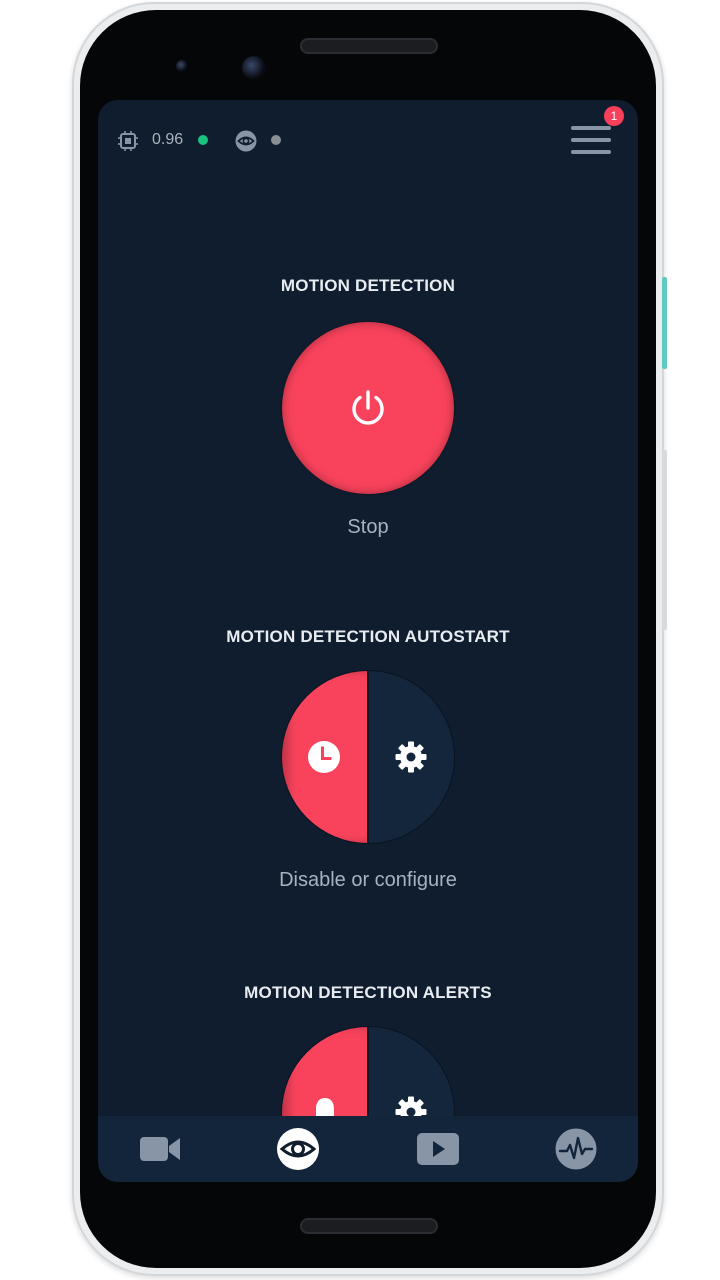  I want to click on tab-motion, so click(298, 1149).